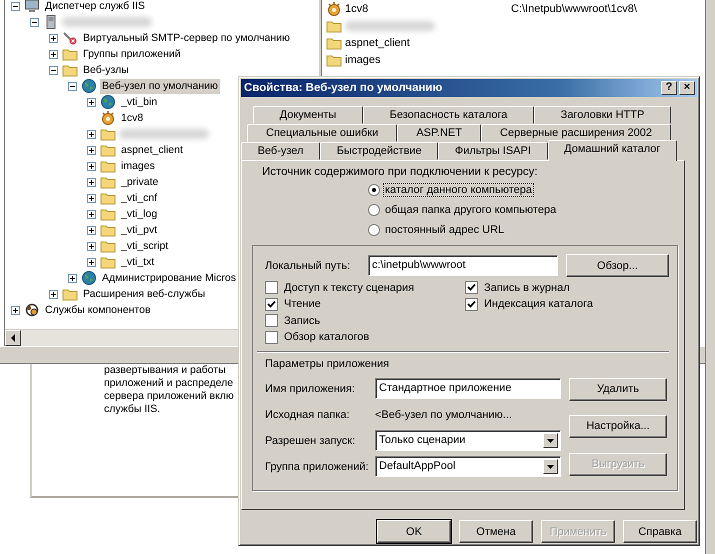 Image resolution: width=715 pixels, height=554 pixels. Describe the element at coordinates (139, 102) in the screenshot. I see `tree-item: _vti_bin` at that location.